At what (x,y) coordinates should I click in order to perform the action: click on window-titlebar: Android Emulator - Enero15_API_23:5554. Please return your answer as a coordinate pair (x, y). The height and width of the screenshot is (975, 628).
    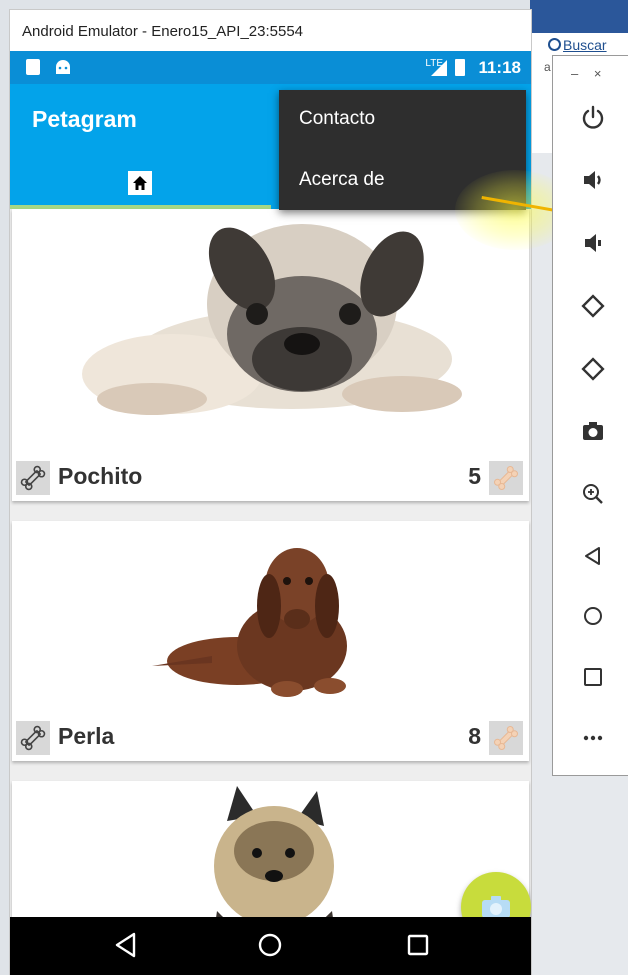
    Looking at the image, I should click on (270, 31).